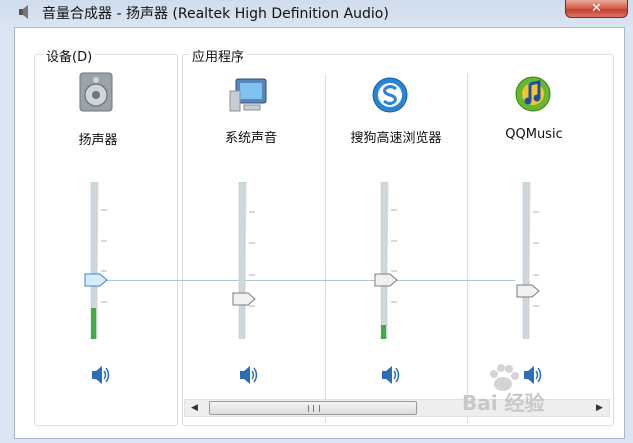 The image size is (633, 443). What do you see at coordinates (396, 138) in the screenshot?
I see `app-name-sogou-browser: 搜狗高速浏览器` at bounding box center [396, 138].